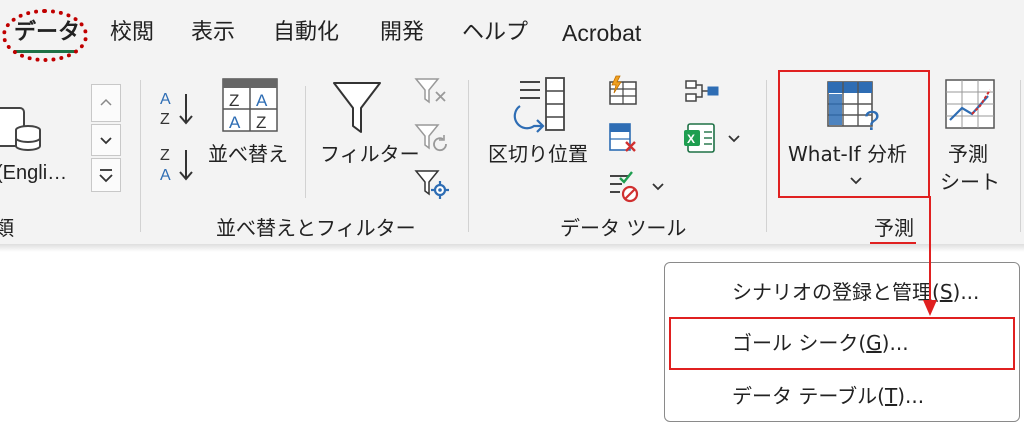 This screenshot has width=1024, height=426. What do you see at coordinates (250, 105) in the screenshot?
I see `custom-sort-icon: Z A A Z` at bounding box center [250, 105].